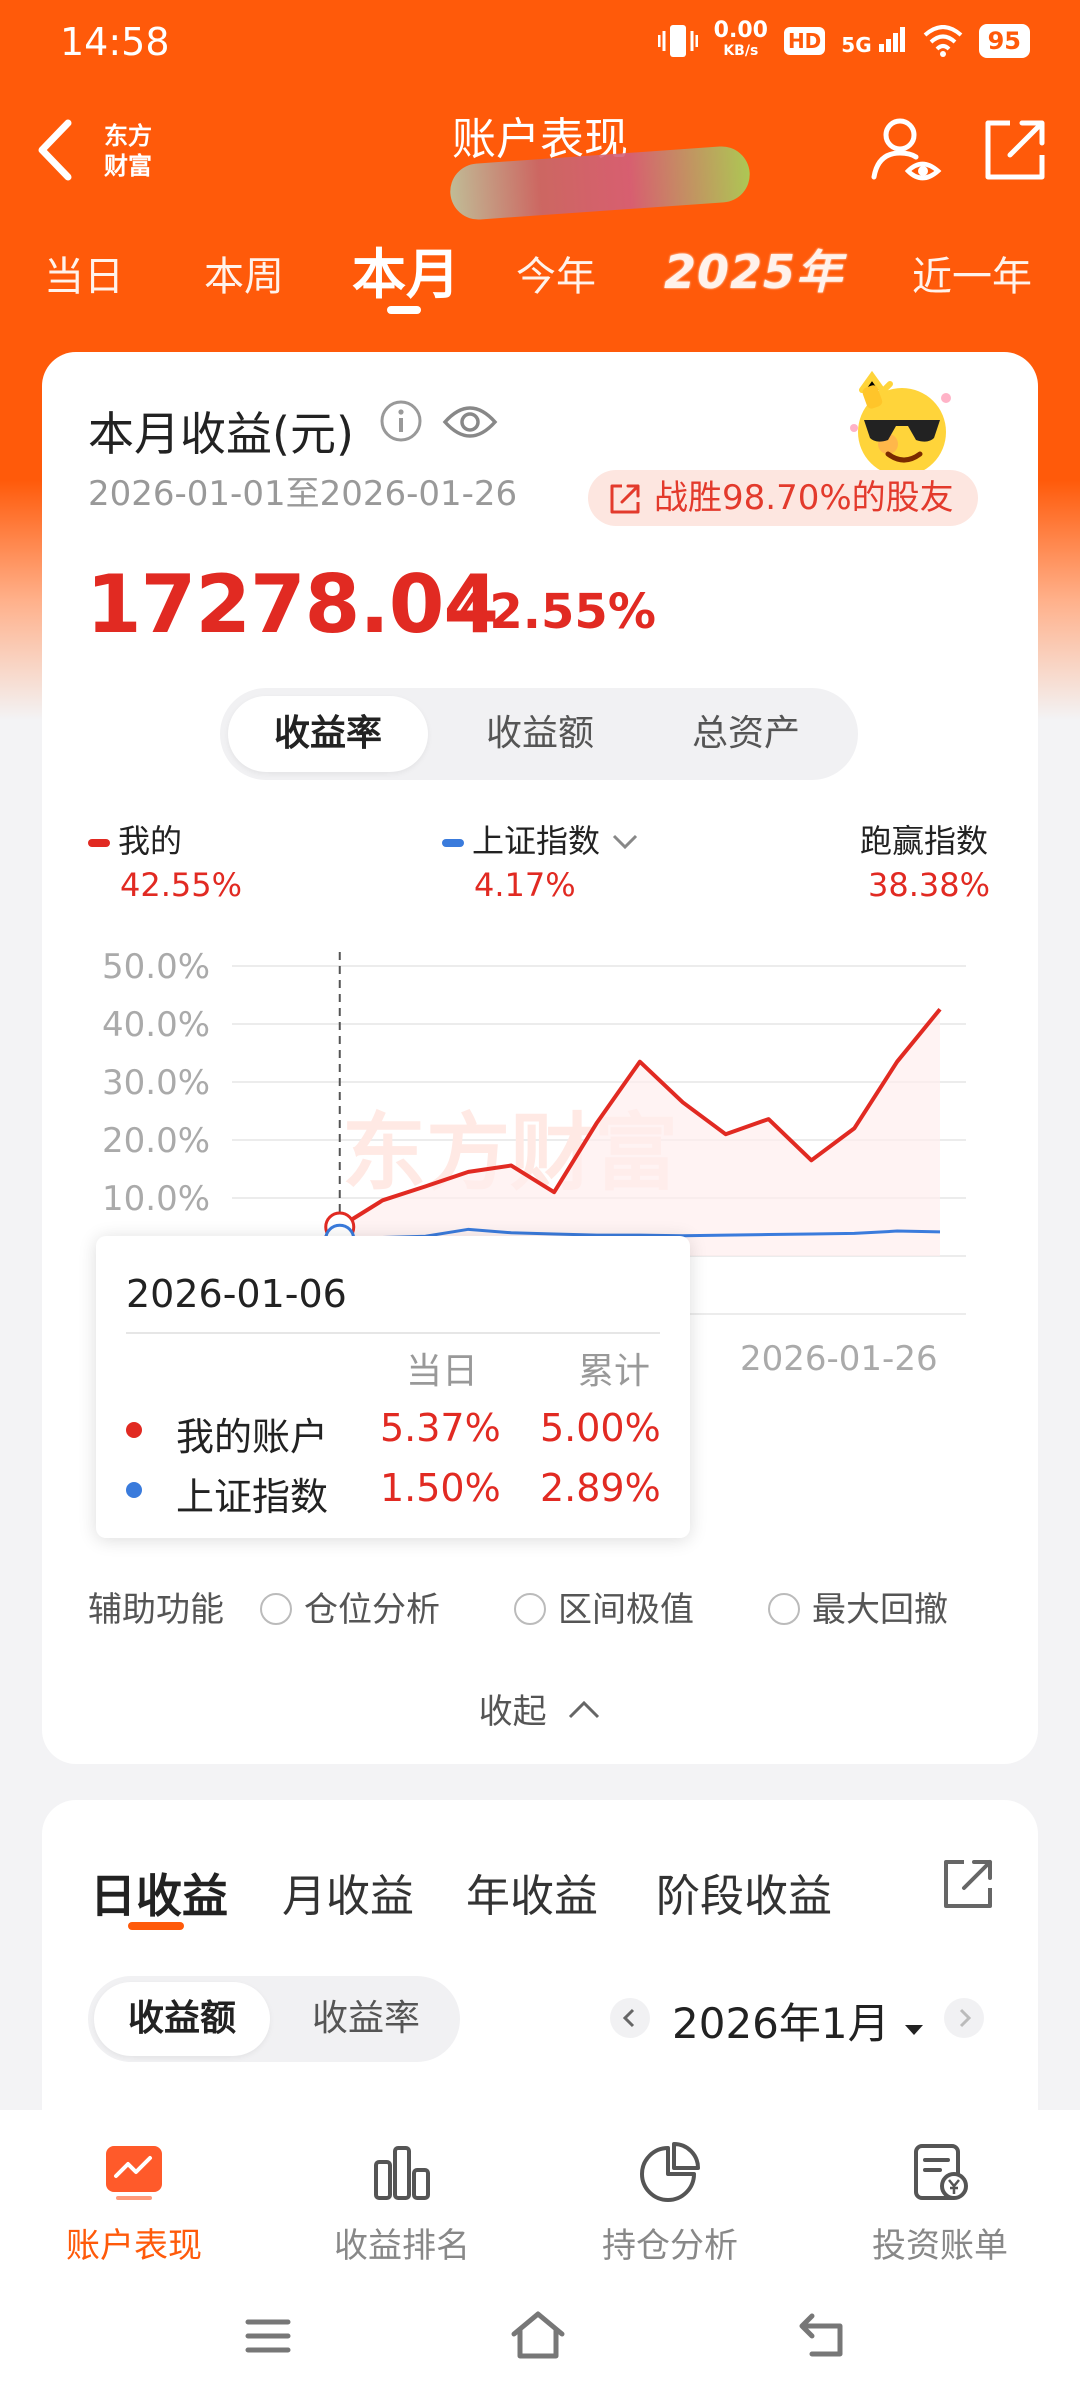 The image size is (1080, 2408). Describe the element at coordinates (540, 2280) in the screenshot. I see `system-nav-bar` at that location.